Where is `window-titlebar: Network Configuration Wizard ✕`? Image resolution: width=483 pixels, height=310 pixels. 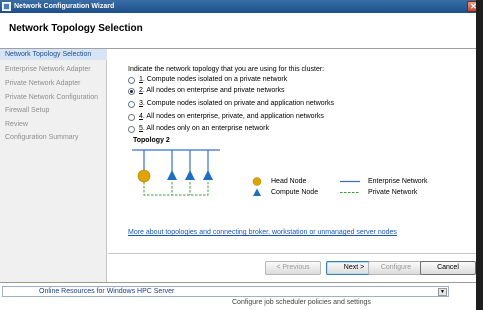
window-titlebar: Network Configuration Wizard ✕ is located at coordinates (241, 6).